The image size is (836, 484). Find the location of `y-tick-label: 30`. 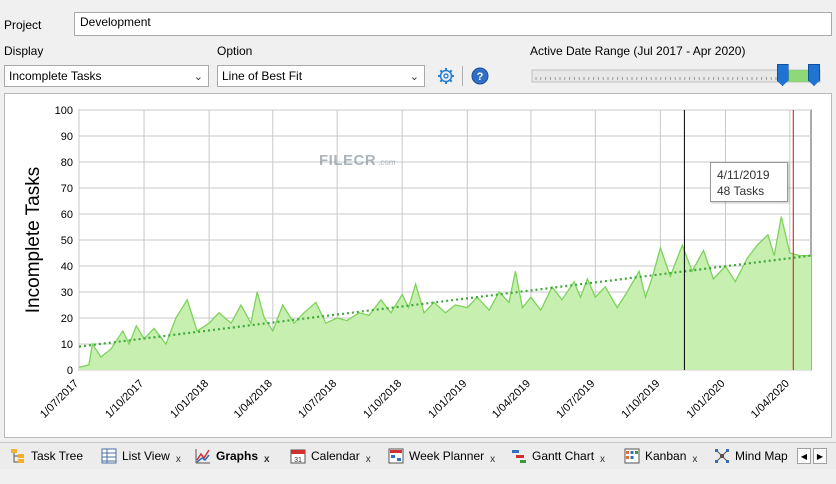

y-tick-label: 30 is located at coordinates (67, 293).